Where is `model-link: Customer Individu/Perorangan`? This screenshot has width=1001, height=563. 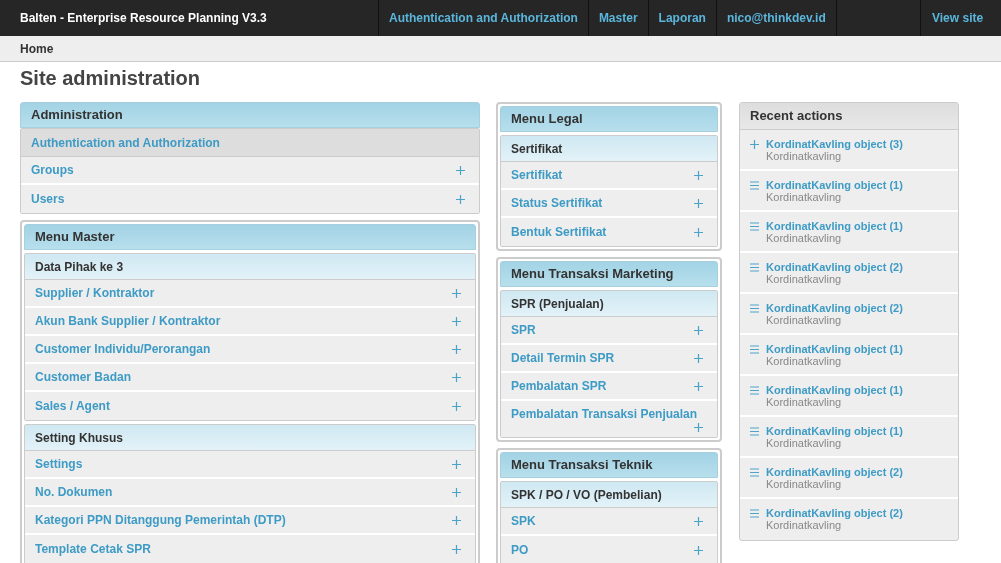
model-link: Customer Individu/Perorangan is located at coordinates (123, 349).